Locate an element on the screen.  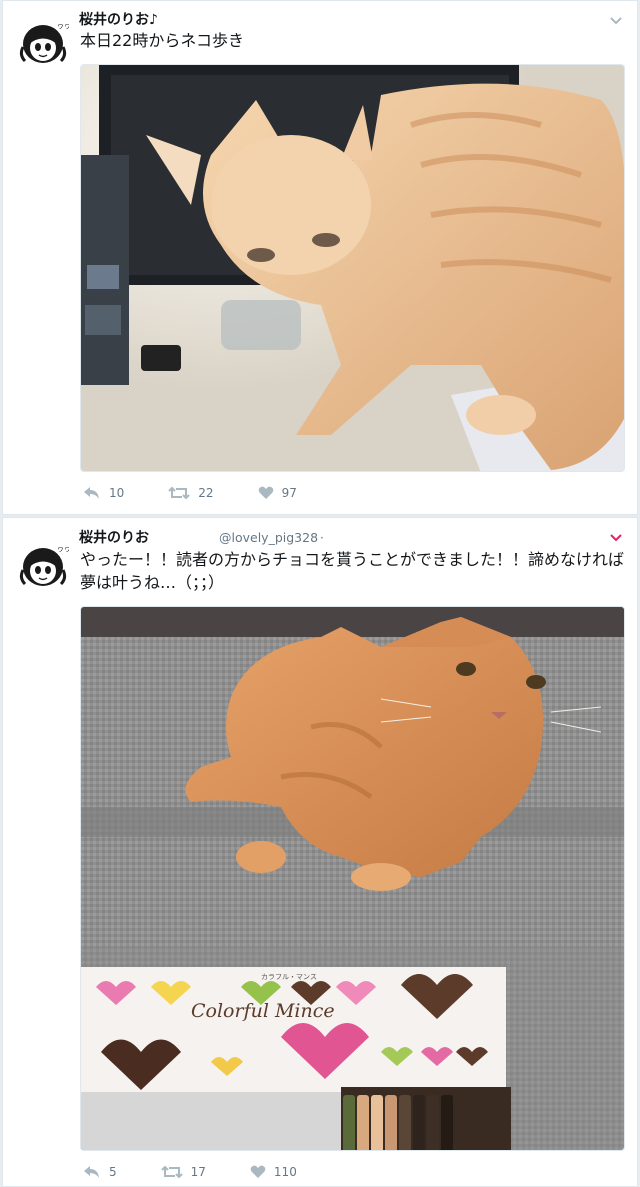
like-count: 110 is located at coordinates (285, 1172).